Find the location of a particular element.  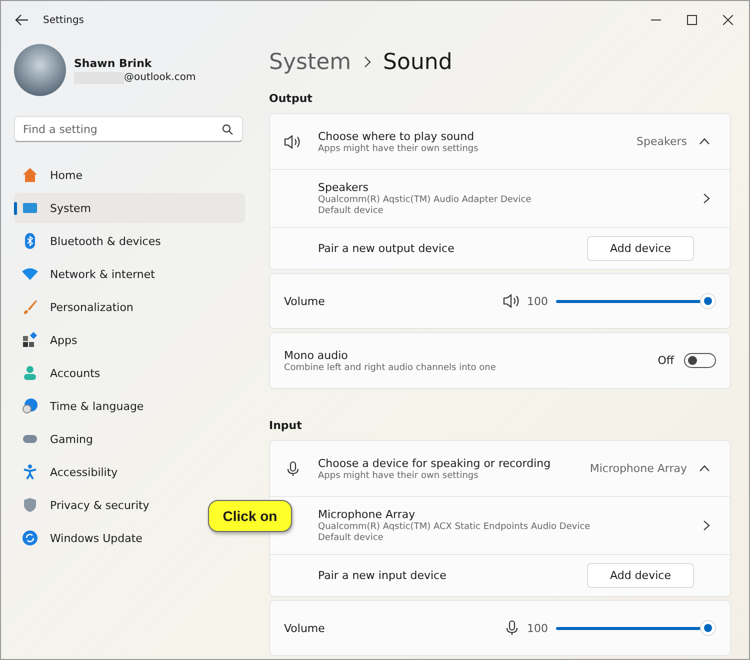

user-name: Shawn Brink is located at coordinates (113, 63).